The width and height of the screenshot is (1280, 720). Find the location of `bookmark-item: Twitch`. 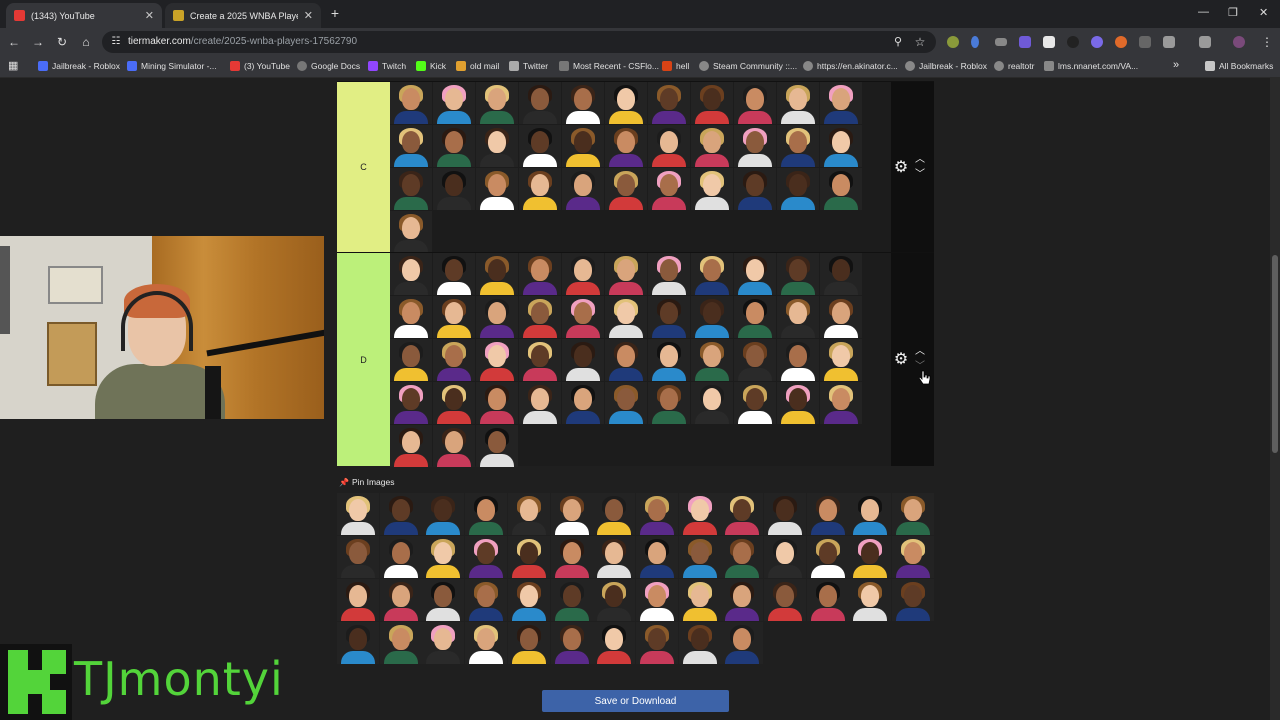

bookmark-item: Twitch is located at coordinates (387, 66).